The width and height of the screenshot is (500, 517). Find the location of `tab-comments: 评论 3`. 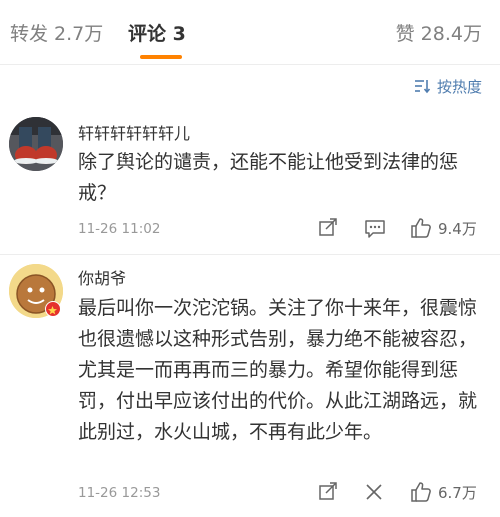

tab-comments: 评论 3 is located at coordinates (157, 34).